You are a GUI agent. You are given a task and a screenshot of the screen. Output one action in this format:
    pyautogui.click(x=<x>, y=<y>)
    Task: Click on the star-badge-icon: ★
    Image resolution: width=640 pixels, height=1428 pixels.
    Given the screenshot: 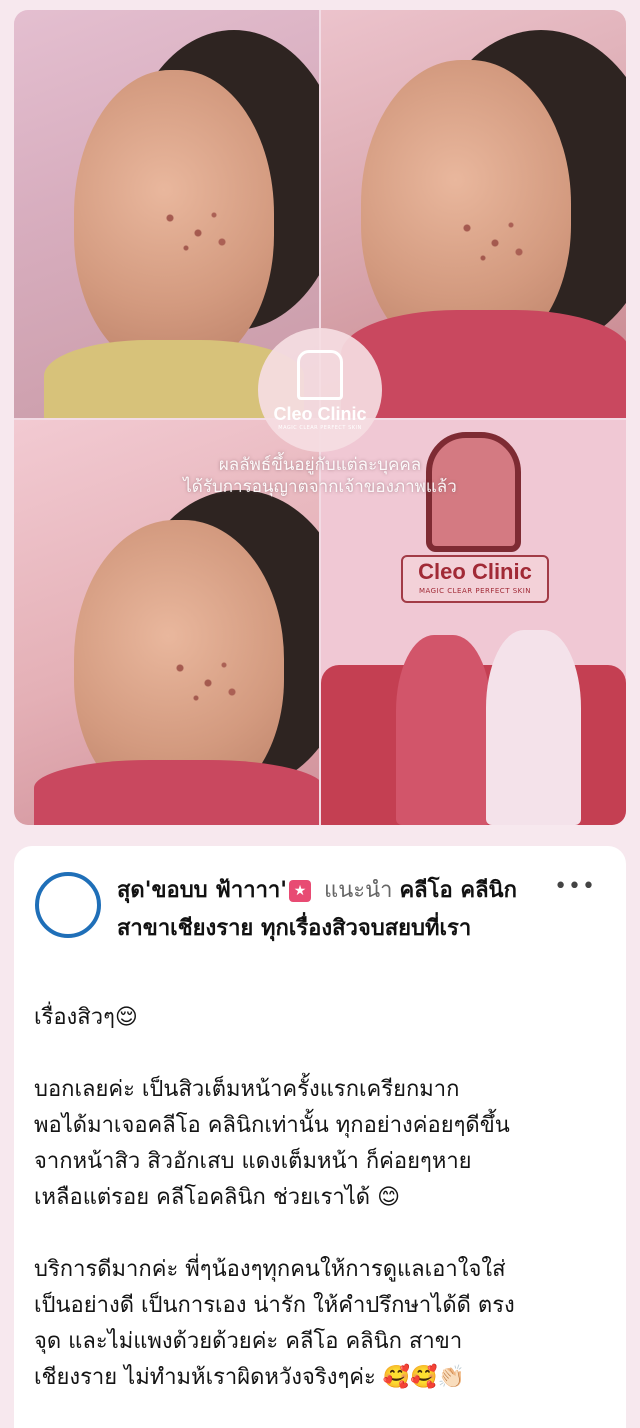 What is the action you would take?
    pyautogui.click(x=300, y=891)
    